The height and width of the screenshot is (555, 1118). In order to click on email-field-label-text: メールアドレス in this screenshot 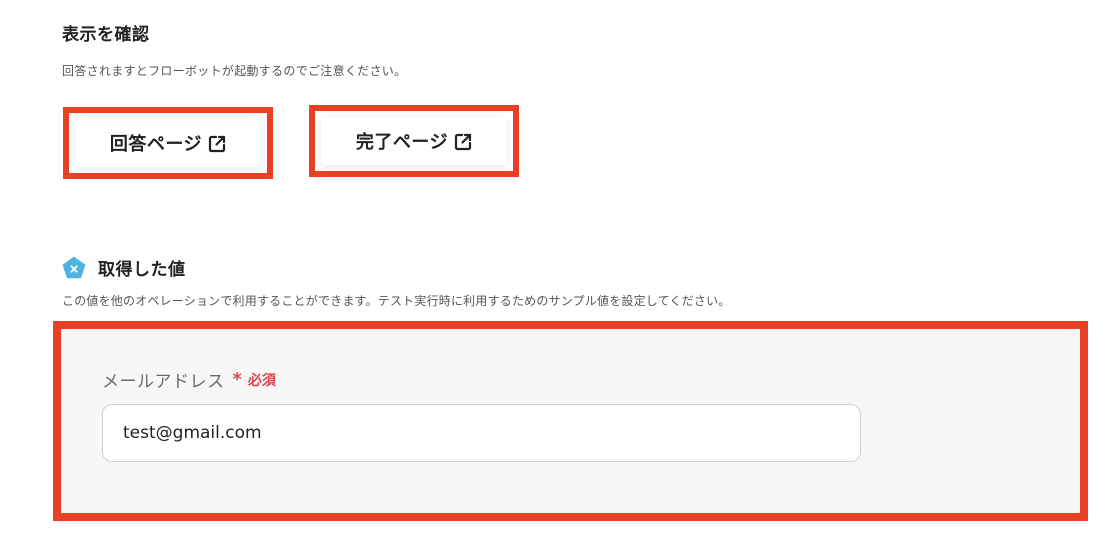, I will do `click(163, 382)`.